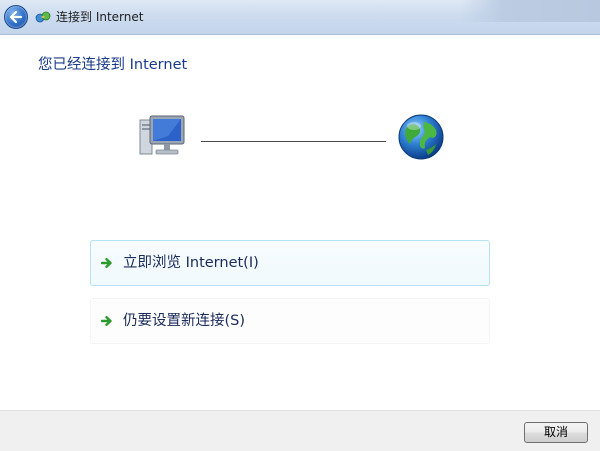 This screenshot has width=600, height=451. Describe the element at coordinates (421, 137) in the screenshot. I see `globe-icon` at that location.